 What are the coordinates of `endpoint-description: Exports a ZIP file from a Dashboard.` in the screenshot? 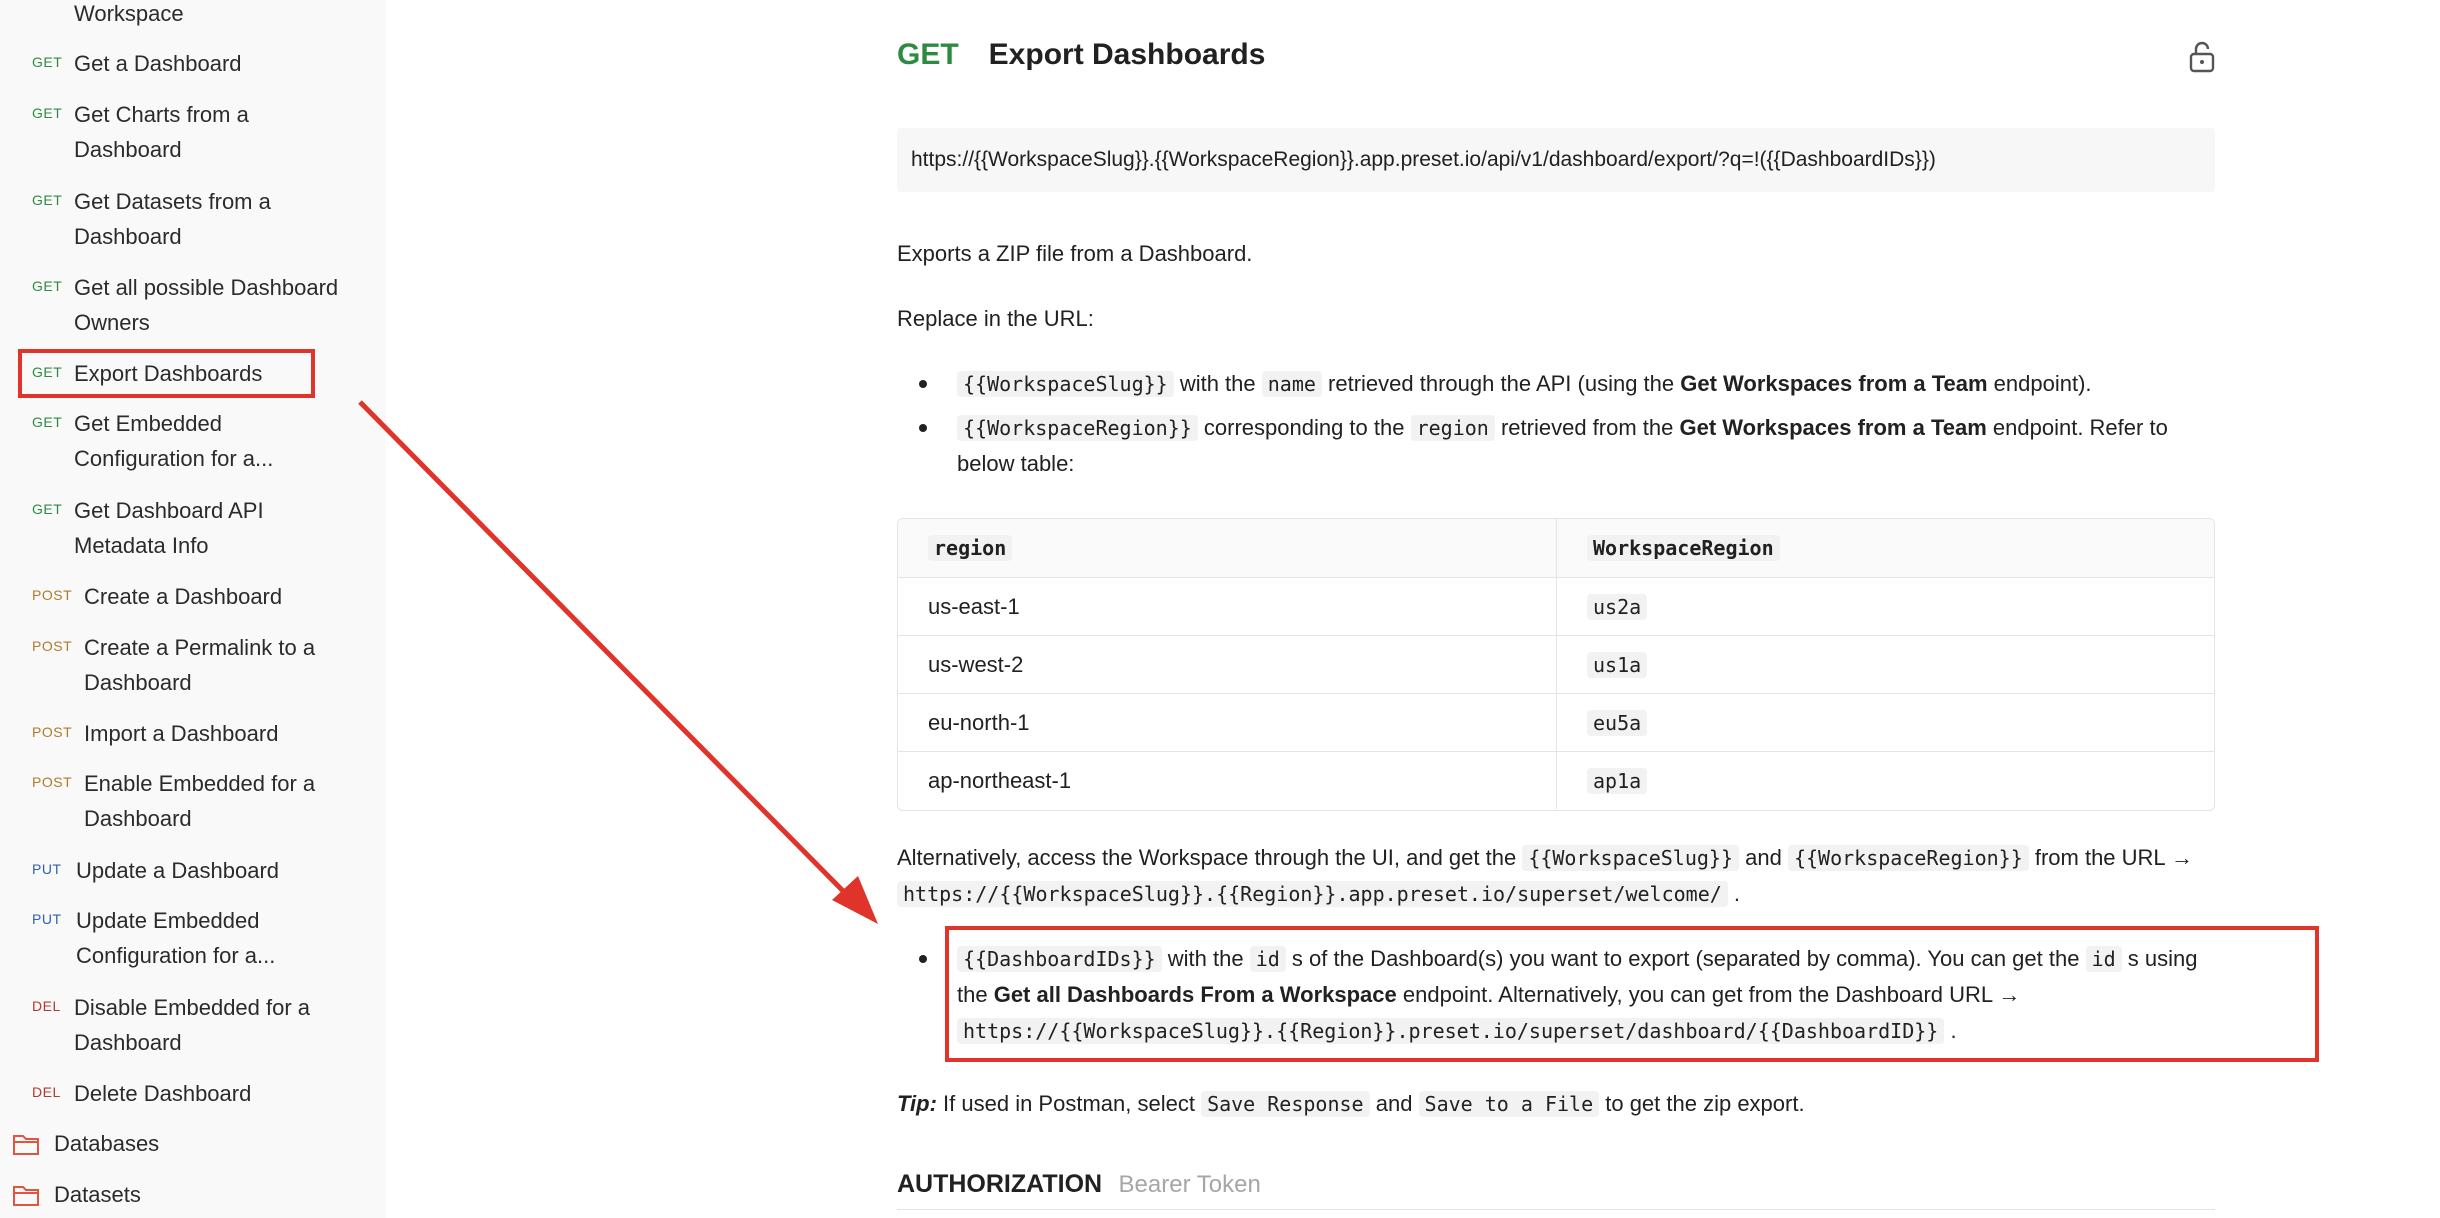 It's located at (1075, 253).